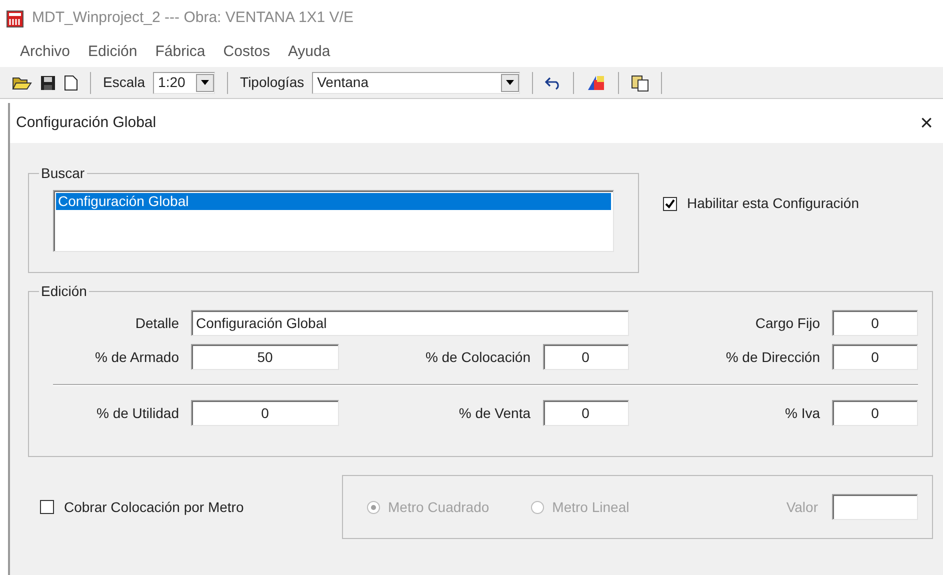  Describe the element at coordinates (157, 322) in the screenshot. I see `field-label: Detalle` at that location.